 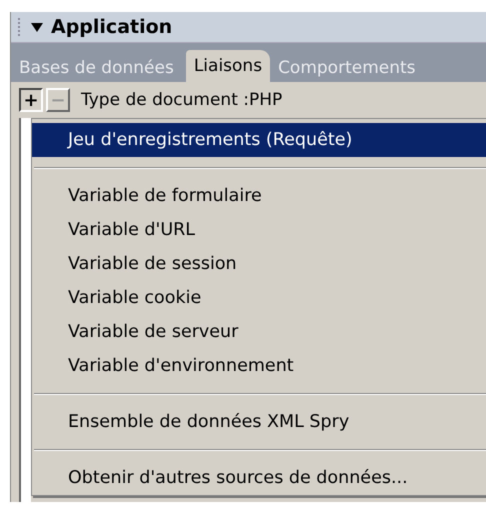 What do you see at coordinates (181, 100) in the screenshot?
I see `document-type-label: Type de document :PHP` at bounding box center [181, 100].